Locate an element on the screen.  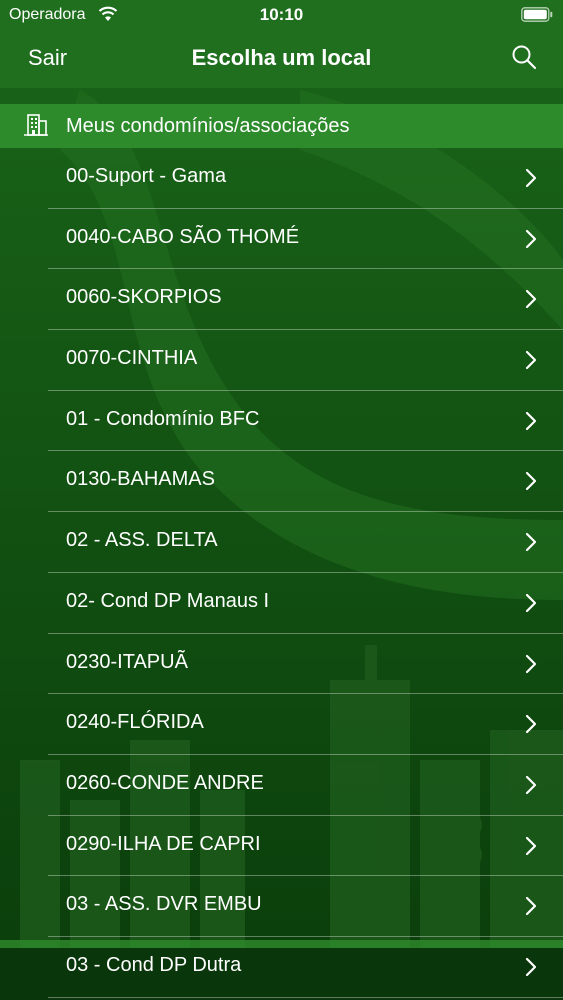
list-item: 03 - Cond DP Dutra is located at coordinates (305, 967).